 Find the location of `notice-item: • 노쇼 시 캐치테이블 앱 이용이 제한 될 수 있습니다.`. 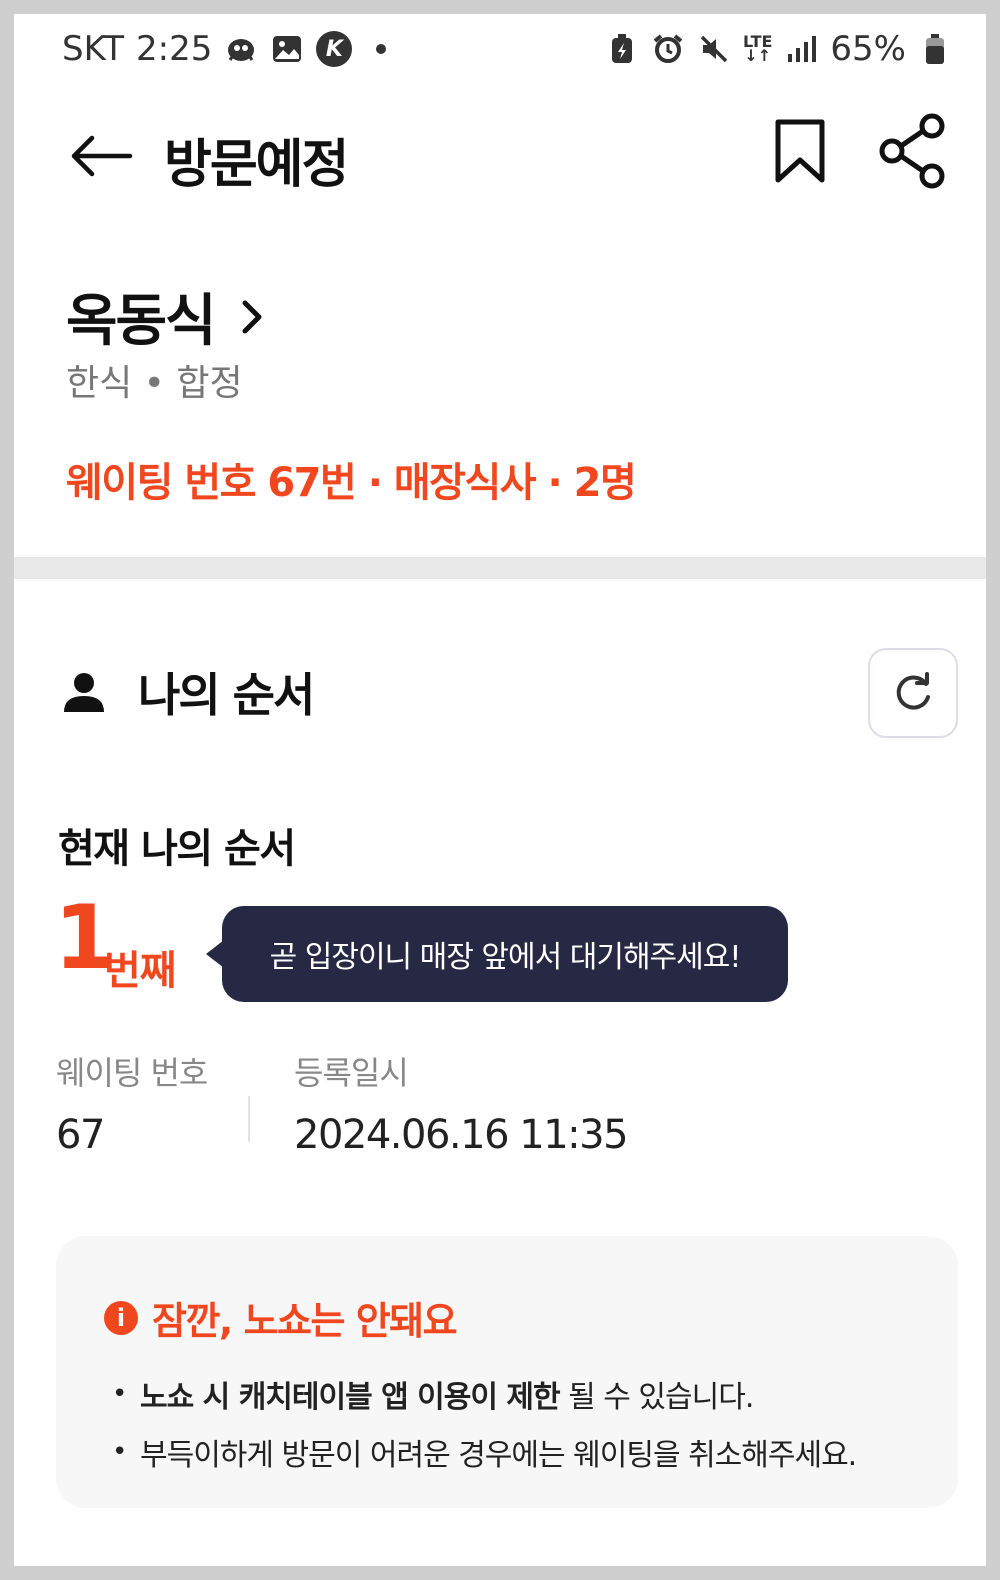

notice-item: • 노쇼 시 캐치테이블 앱 이용이 제한 될 수 있습니다. is located at coordinates (433, 1394).